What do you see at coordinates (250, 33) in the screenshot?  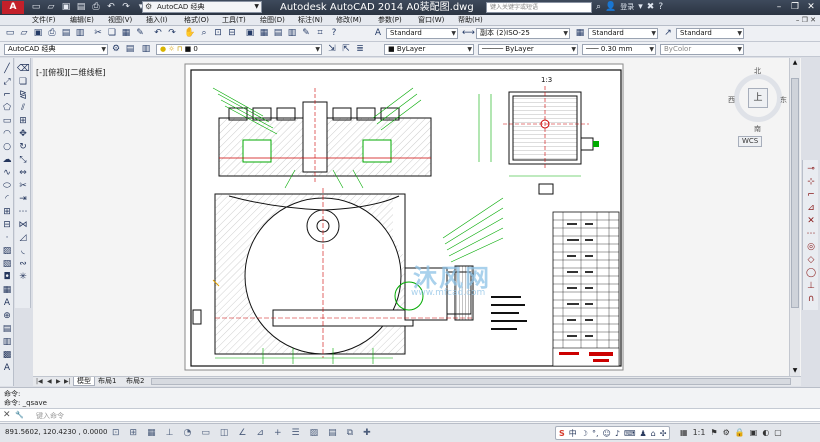 I see `properties-icon: ▣` at bounding box center [250, 33].